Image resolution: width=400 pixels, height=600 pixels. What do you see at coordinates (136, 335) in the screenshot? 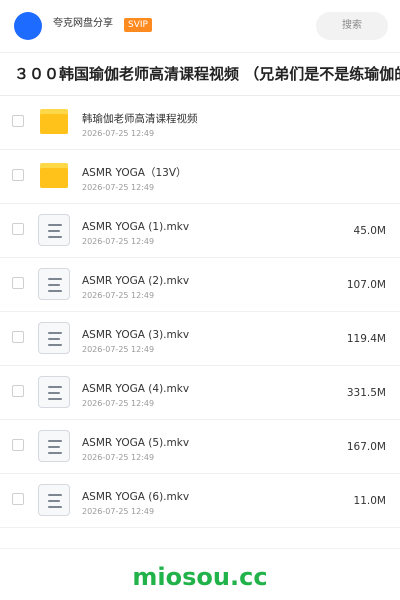
I see `file-name: ASMR YOGA (3).mkv` at bounding box center [136, 335].